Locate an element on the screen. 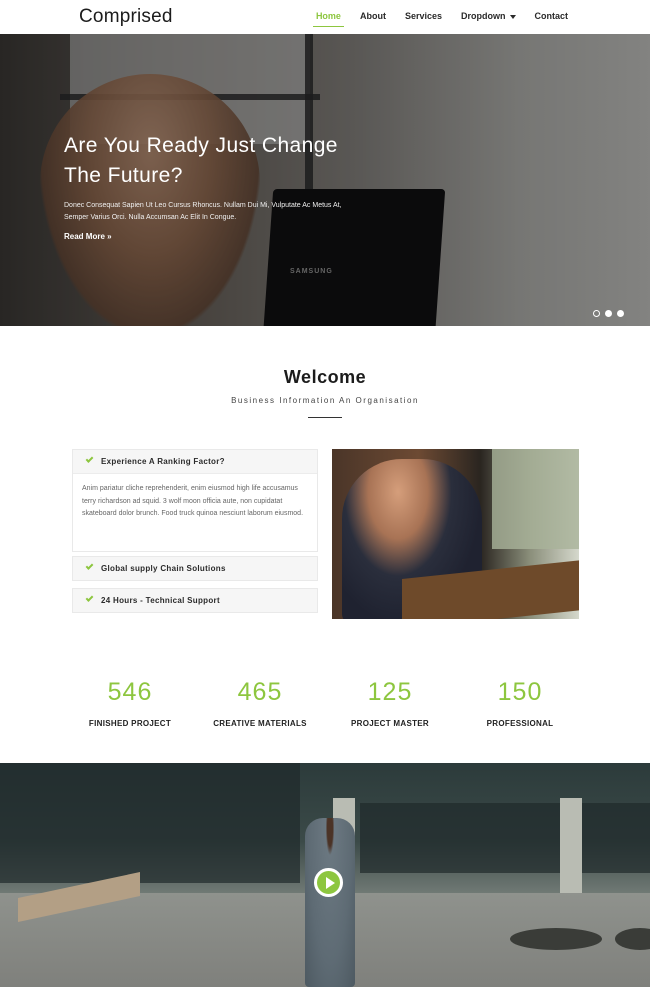 Image resolution: width=650 pixels, height=987 pixels. accordion-title-1: Experience A Ranking Factor? is located at coordinates (163, 461).